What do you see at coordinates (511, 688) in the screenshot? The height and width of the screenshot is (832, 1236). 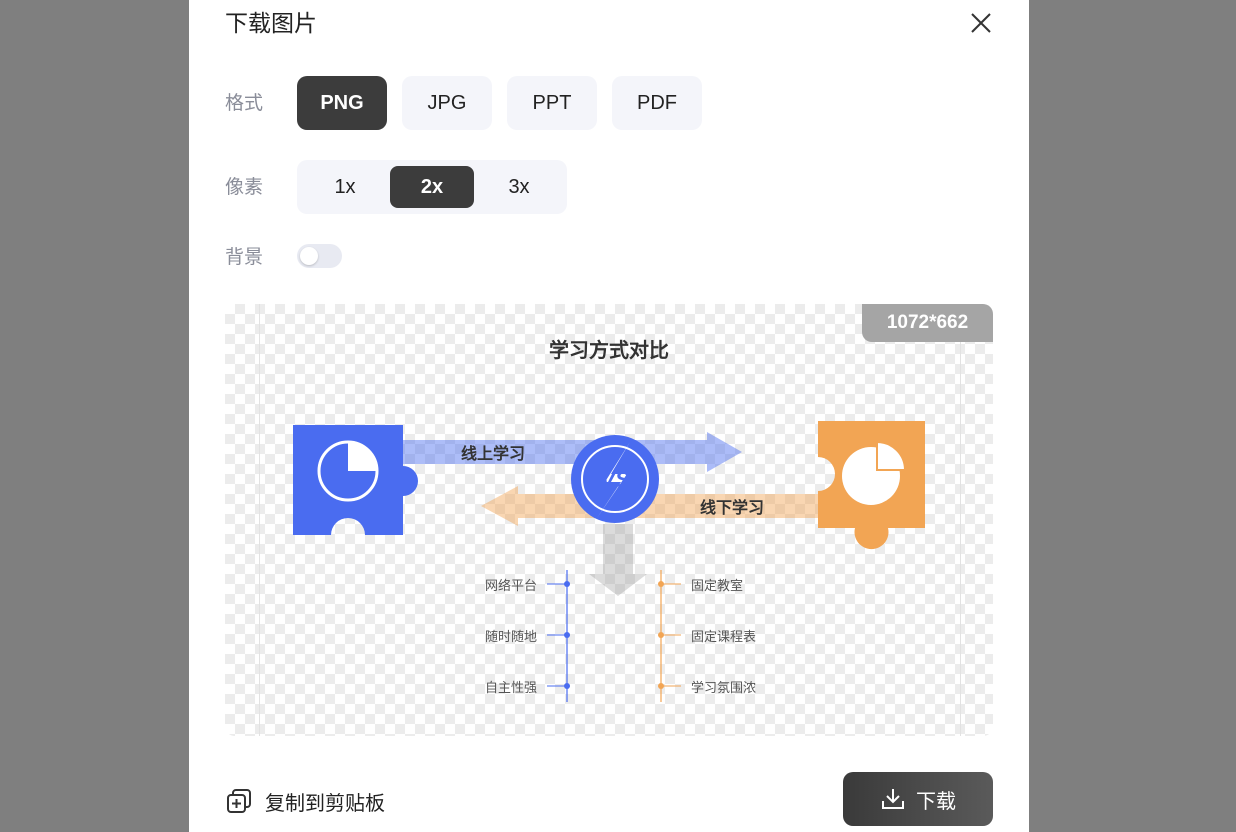 I see `online-point: 自主性强` at bounding box center [511, 688].